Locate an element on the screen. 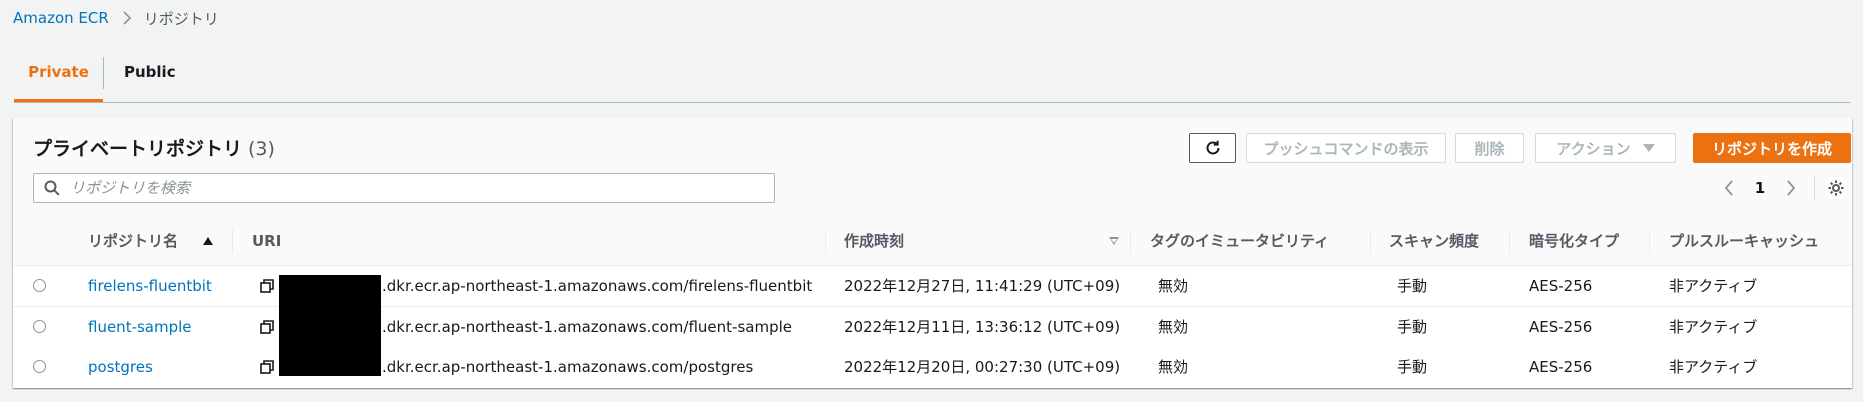 The height and width of the screenshot is (402, 1863). panel-title: プライベートリポジトリ (3) is located at coordinates (154, 147).